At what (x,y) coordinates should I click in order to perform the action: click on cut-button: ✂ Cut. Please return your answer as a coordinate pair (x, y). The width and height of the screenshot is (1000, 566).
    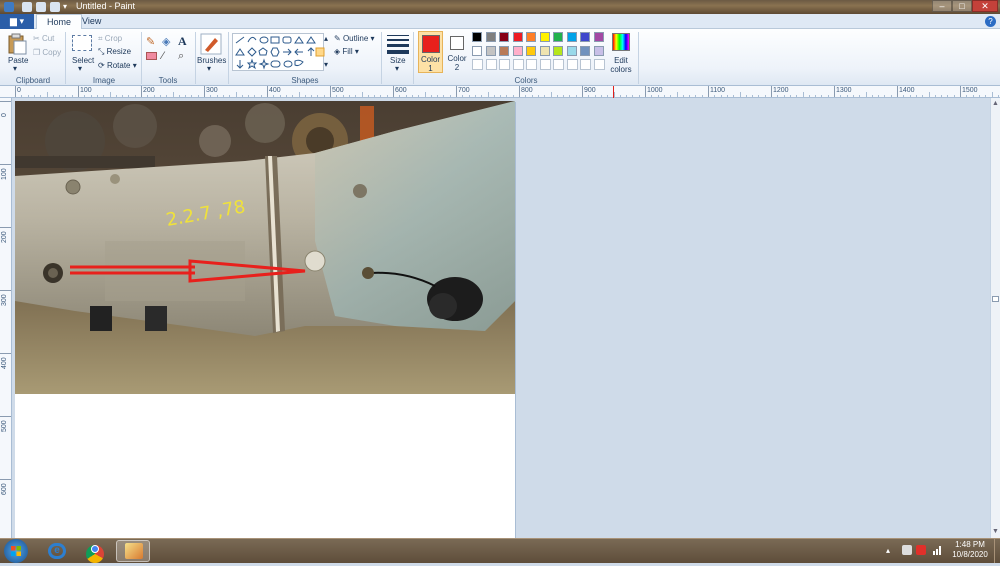
    Looking at the image, I should click on (43, 38).